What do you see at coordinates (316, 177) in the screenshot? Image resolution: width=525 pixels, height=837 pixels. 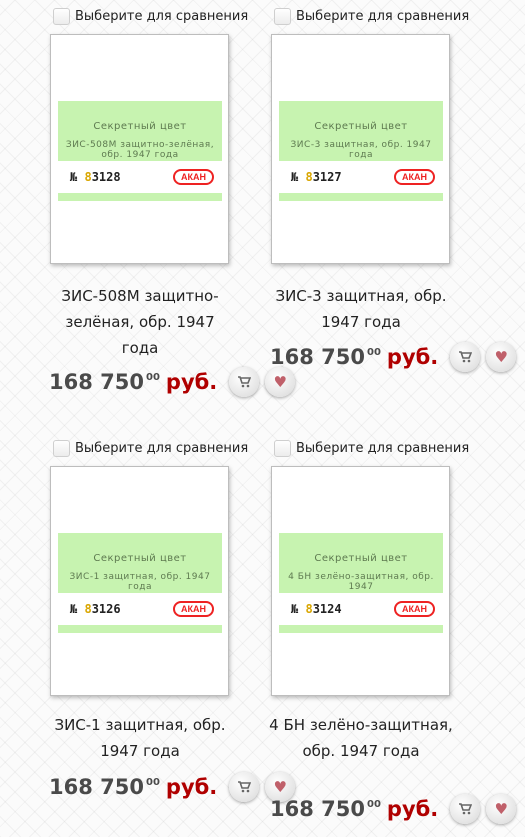 I see `sample-number: № 83127` at bounding box center [316, 177].